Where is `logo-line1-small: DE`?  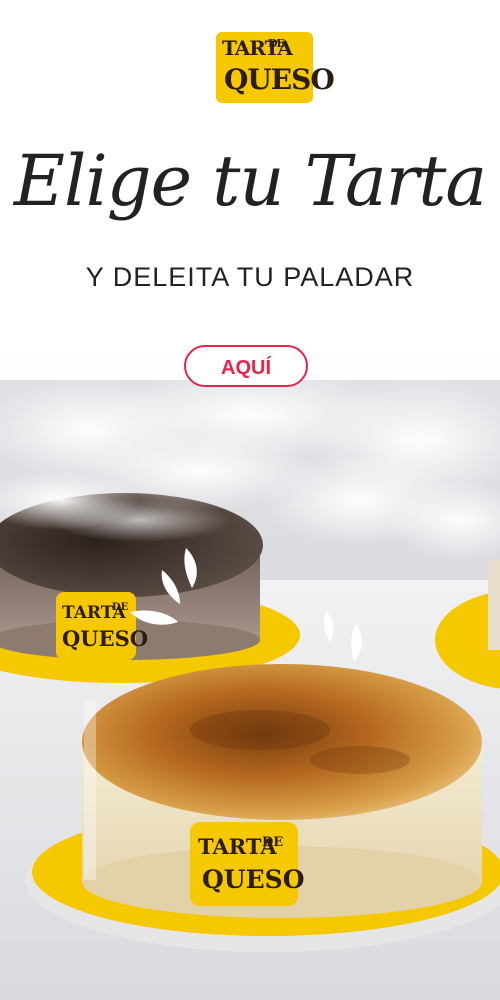
logo-line1-small: DE is located at coordinates (276, 43).